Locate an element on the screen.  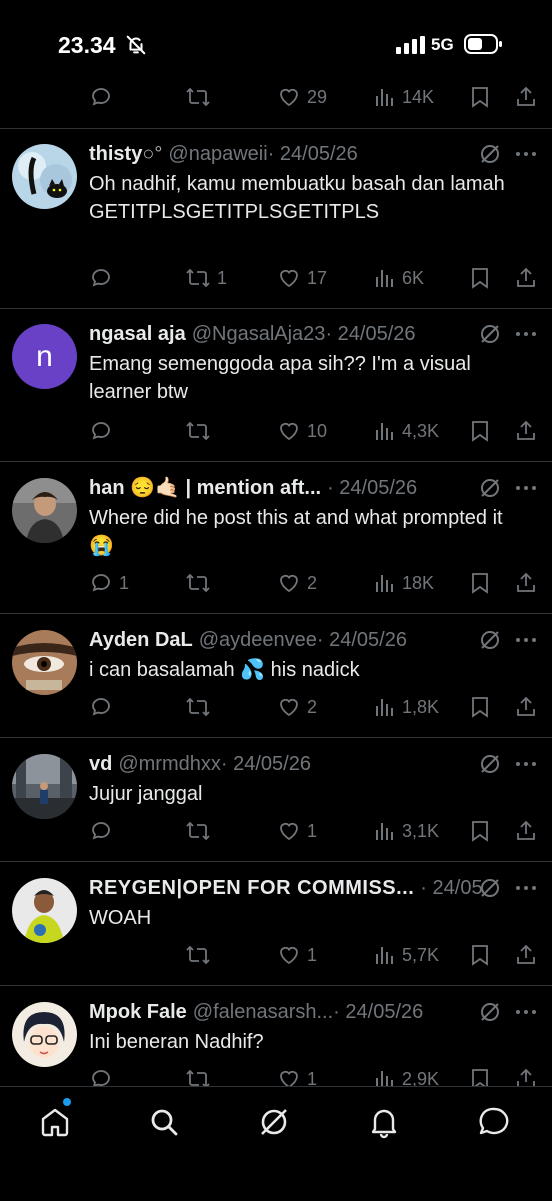
display-name: ngasal aja is located at coordinates (137, 334).